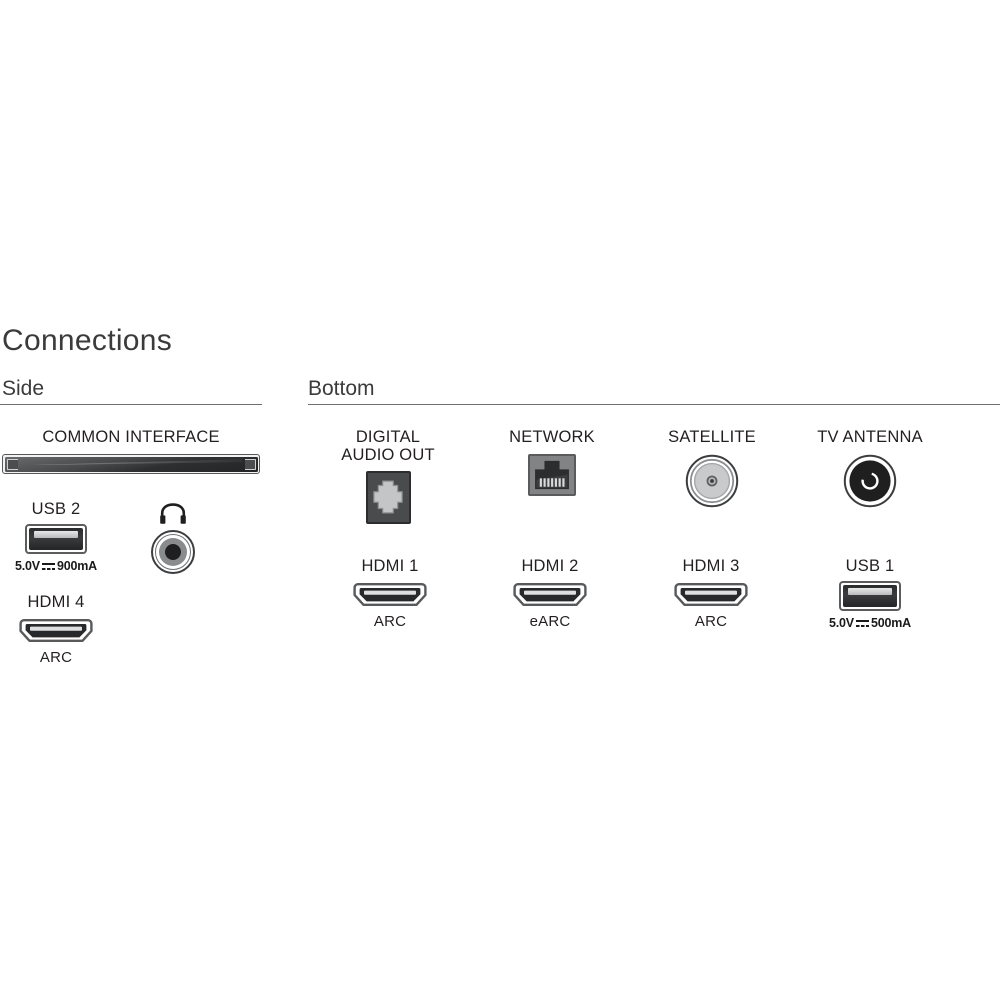 This screenshot has width=1000, height=1000. I want to click on satellite-f-connector-icon, so click(712, 481).